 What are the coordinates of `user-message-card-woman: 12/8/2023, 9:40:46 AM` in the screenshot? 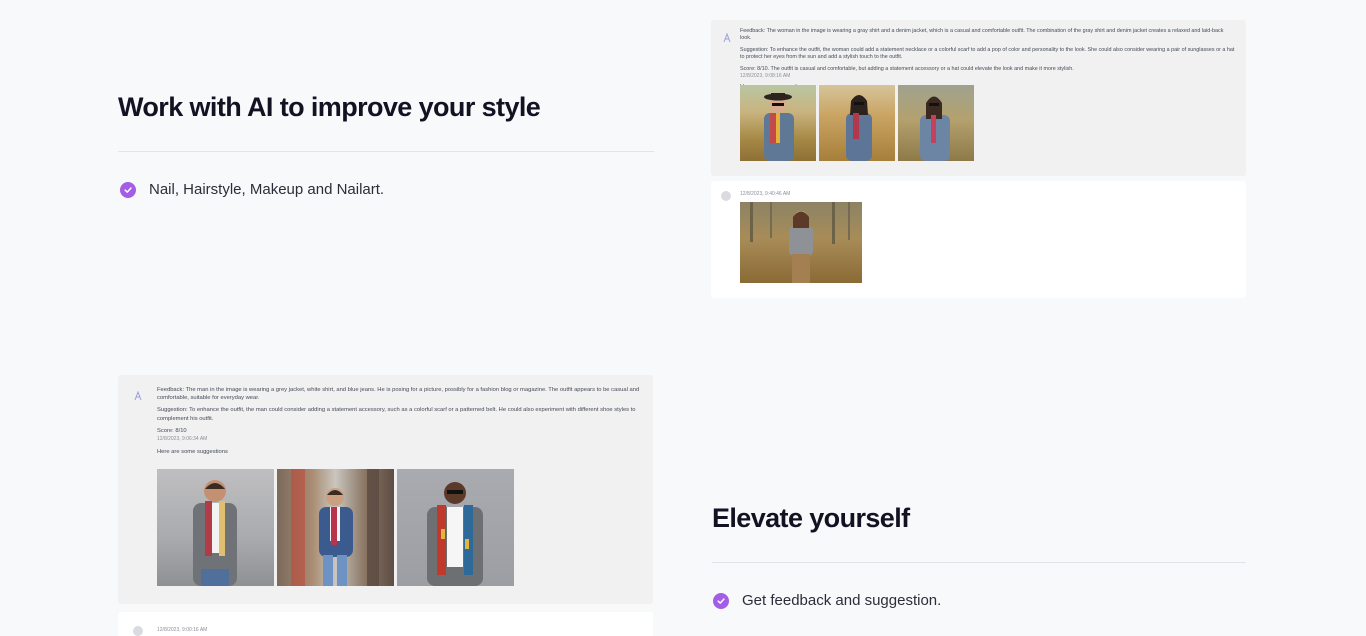 It's located at (978, 239).